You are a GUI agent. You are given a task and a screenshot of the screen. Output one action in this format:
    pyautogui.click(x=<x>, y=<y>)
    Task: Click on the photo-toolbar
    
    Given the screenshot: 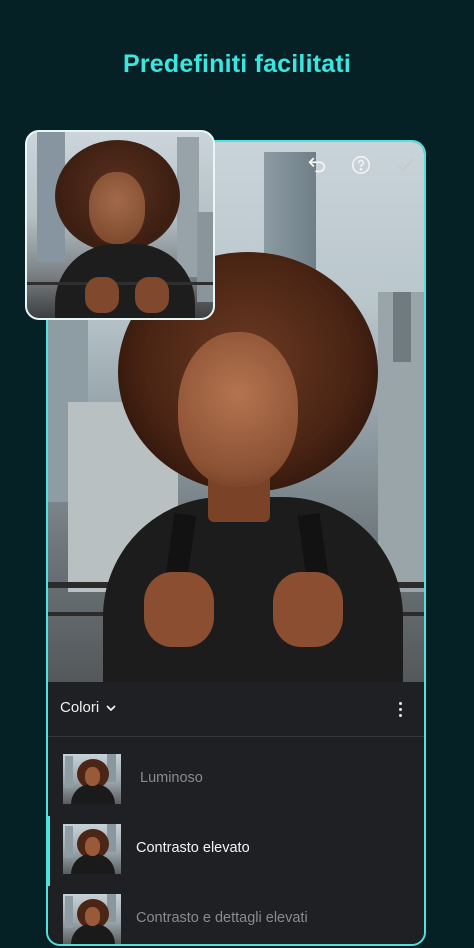 What is the action you would take?
    pyautogui.click(x=361, y=165)
    